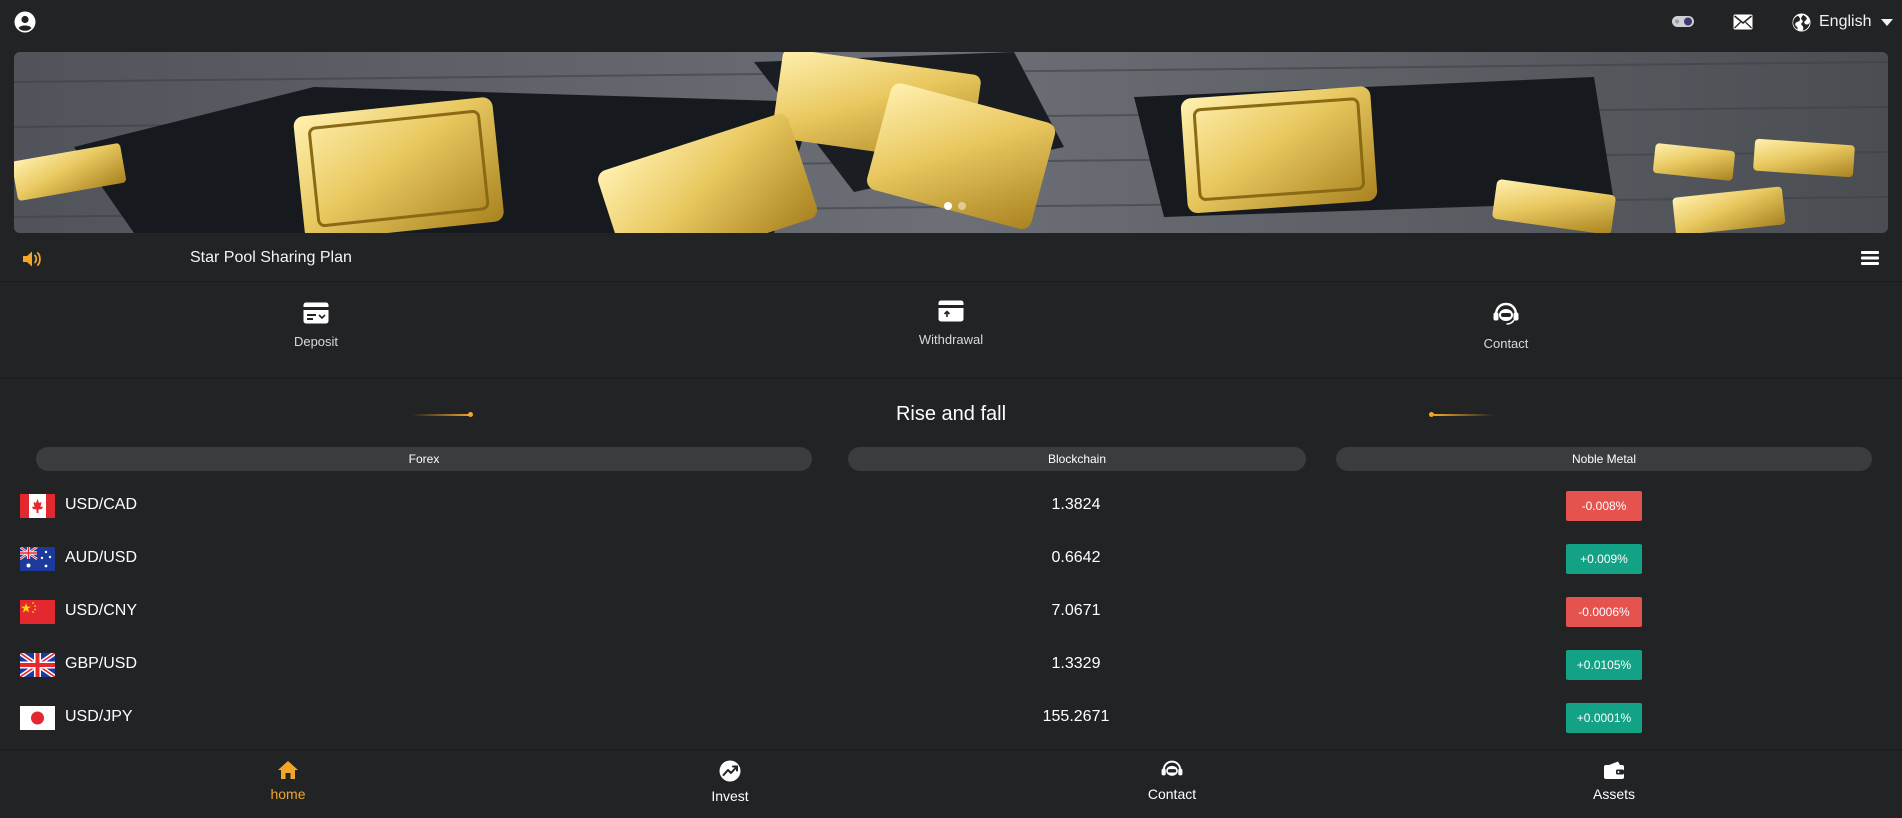 Image resolution: width=1902 pixels, height=818 pixels. Describe the element at coordinates (101, 504) in the screenshot. I see `pair-name: USD/CAD` at that location.